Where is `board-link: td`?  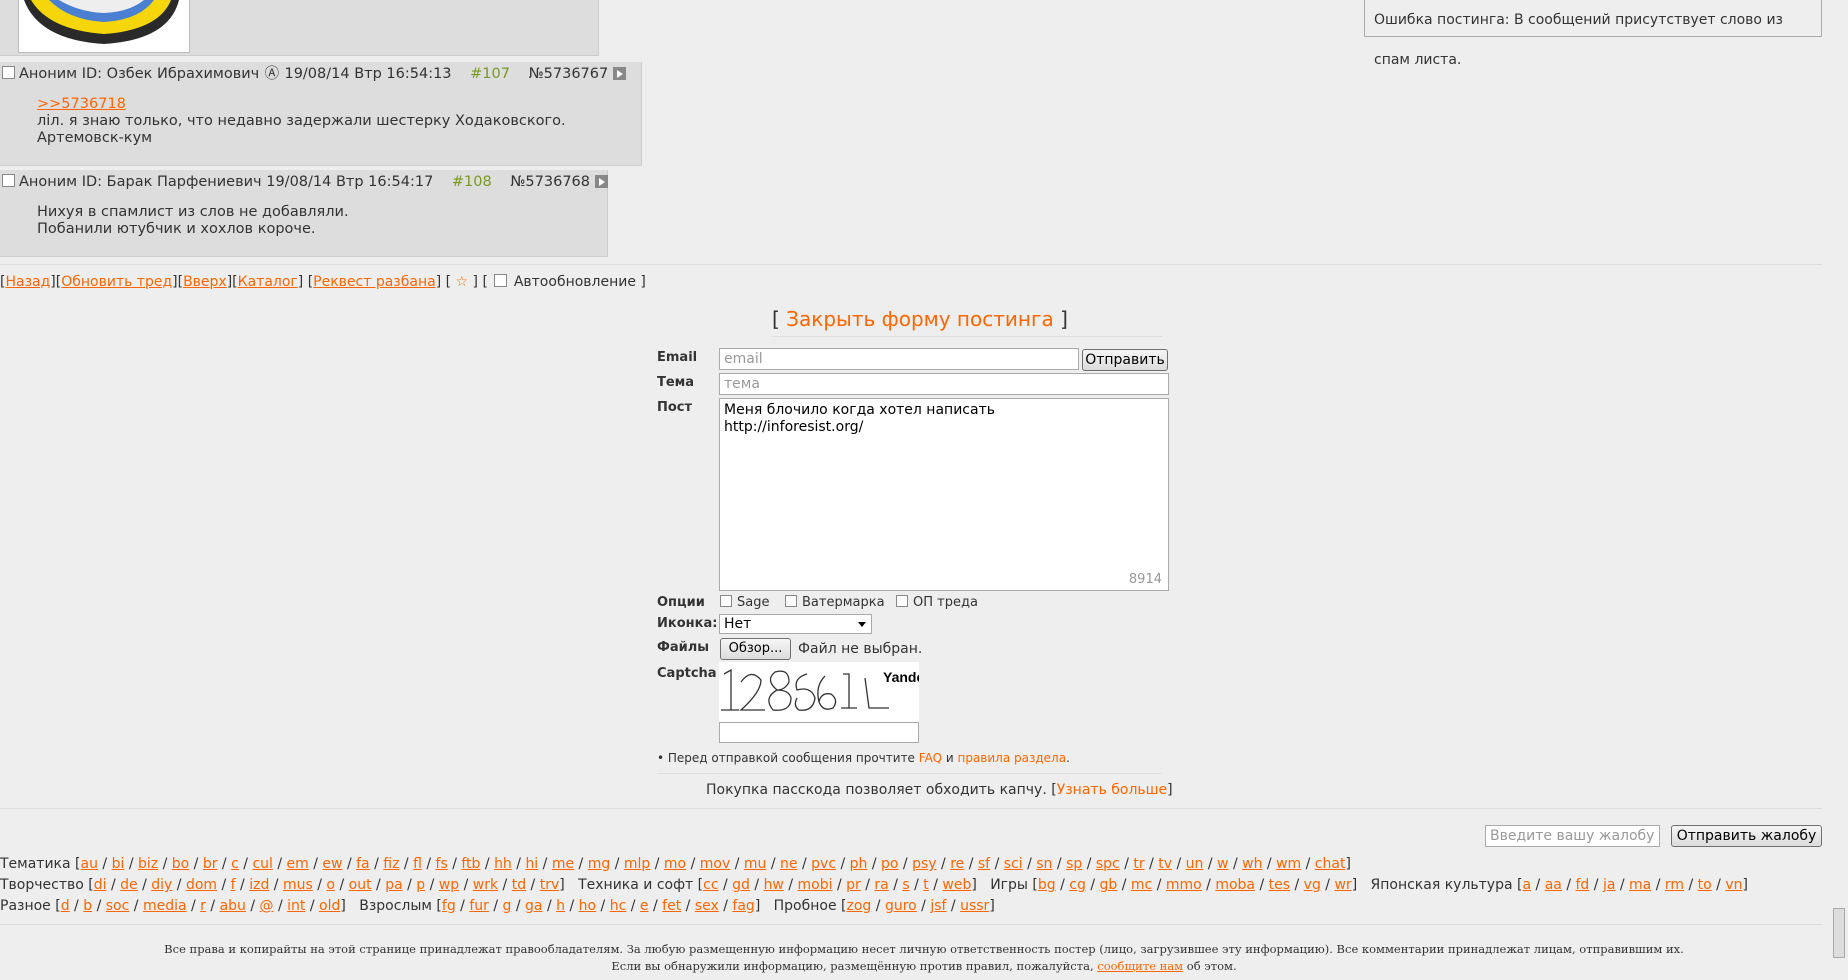
board-link: td is located at coordinates (519, 885).